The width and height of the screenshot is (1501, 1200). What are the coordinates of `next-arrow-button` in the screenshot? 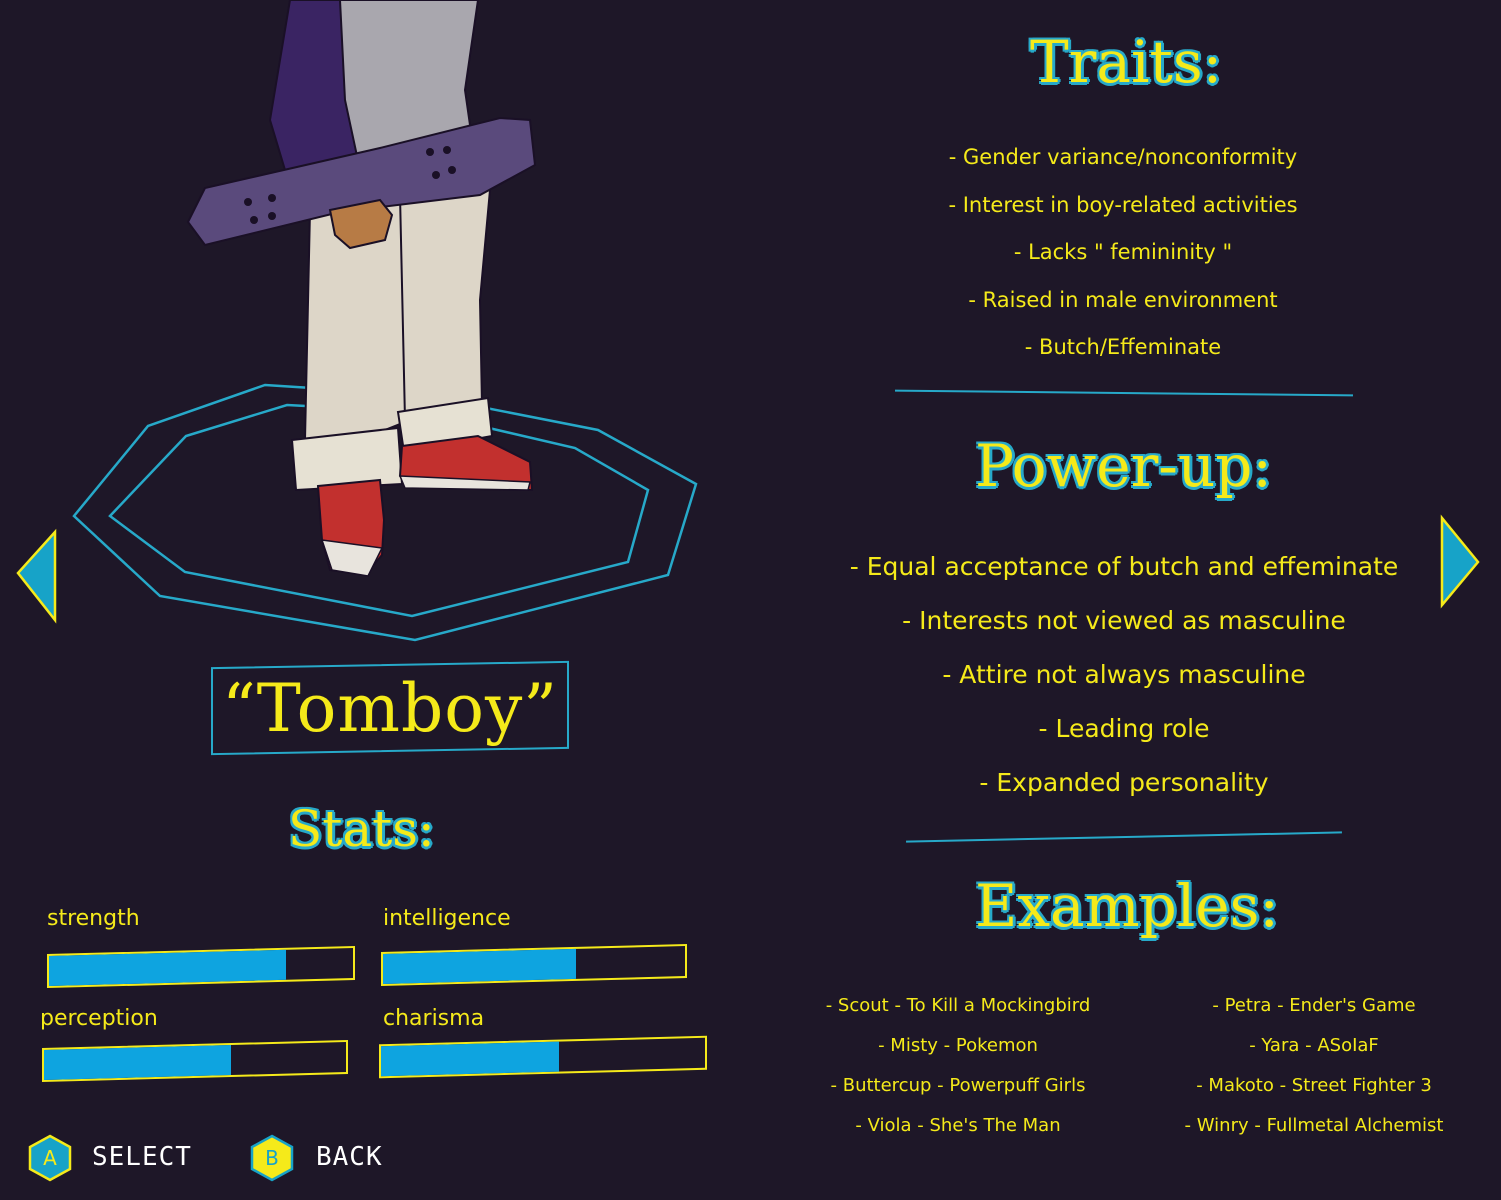 It's located at (1460, 562).